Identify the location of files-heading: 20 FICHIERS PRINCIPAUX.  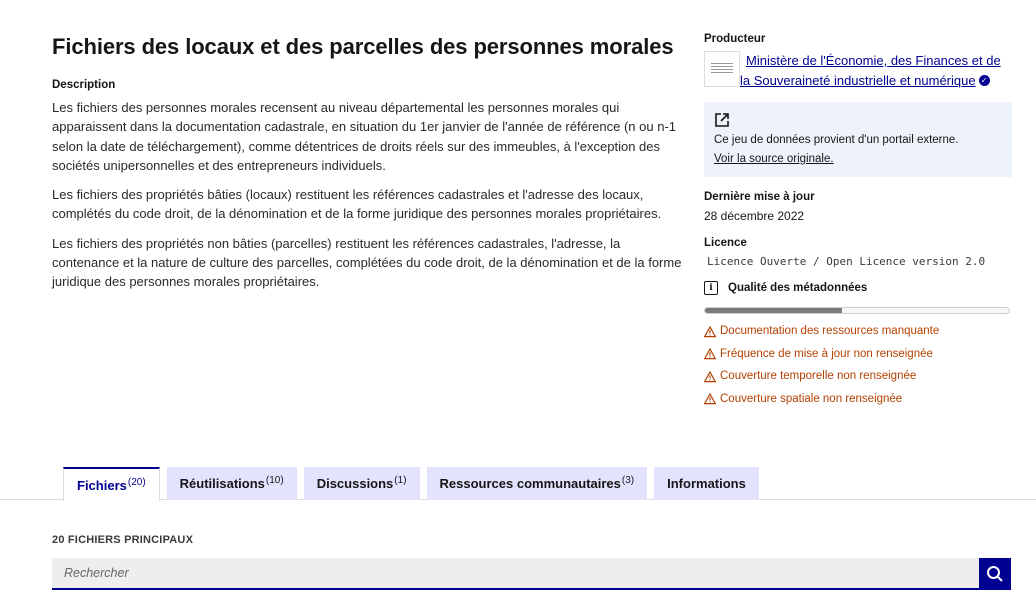
(123, 540).